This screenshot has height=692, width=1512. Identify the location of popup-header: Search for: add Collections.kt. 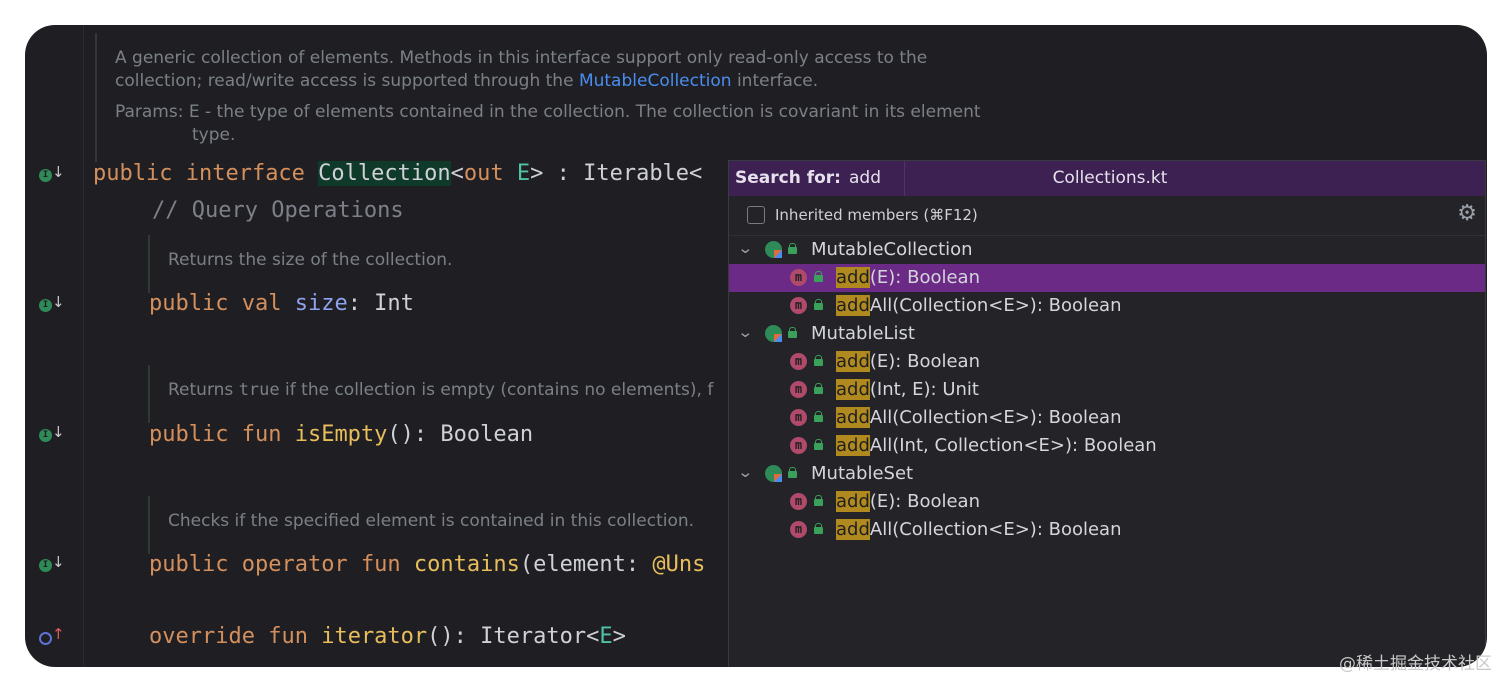
(1107, 178).